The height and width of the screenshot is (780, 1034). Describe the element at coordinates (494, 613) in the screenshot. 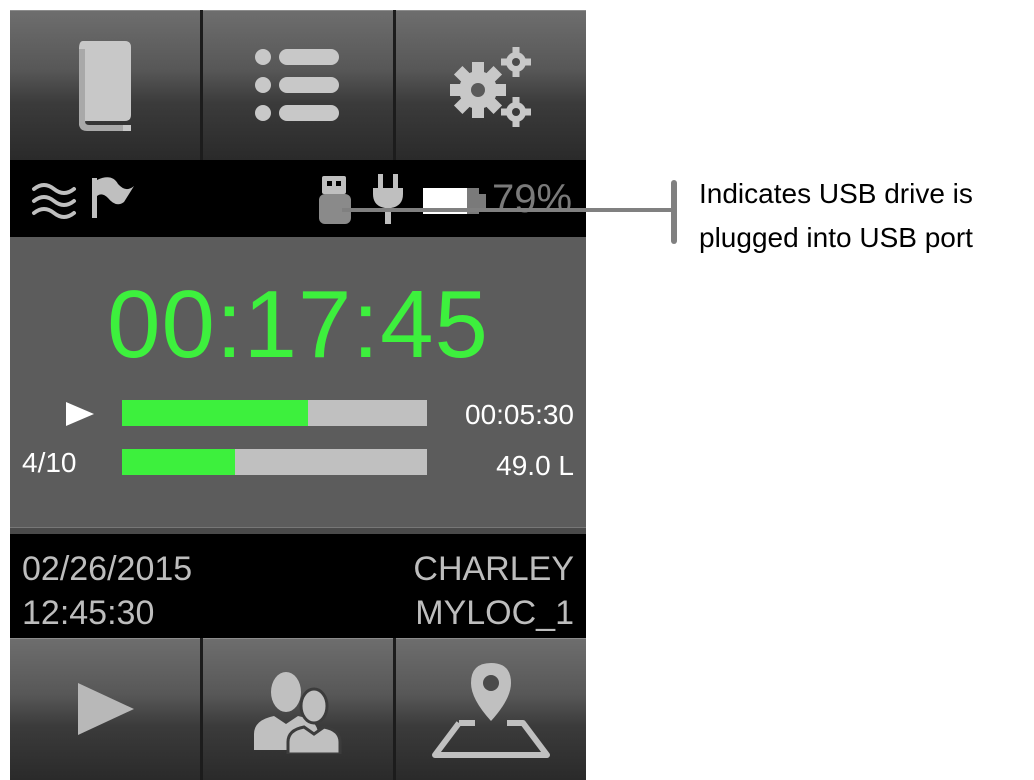

I see `location-name: MYLOC_1` at that location.